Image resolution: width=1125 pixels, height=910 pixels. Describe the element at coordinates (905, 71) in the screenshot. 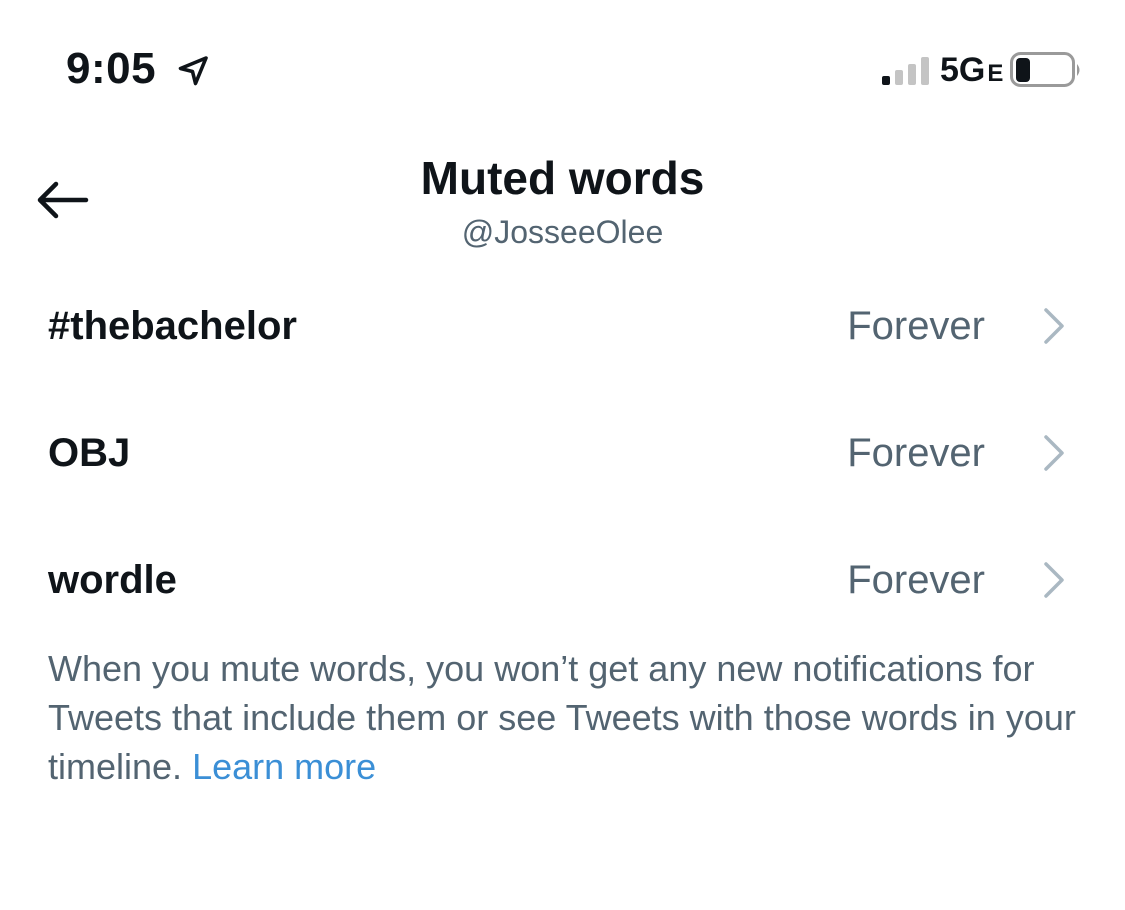

I see `cellular-signal-icon` at that location.